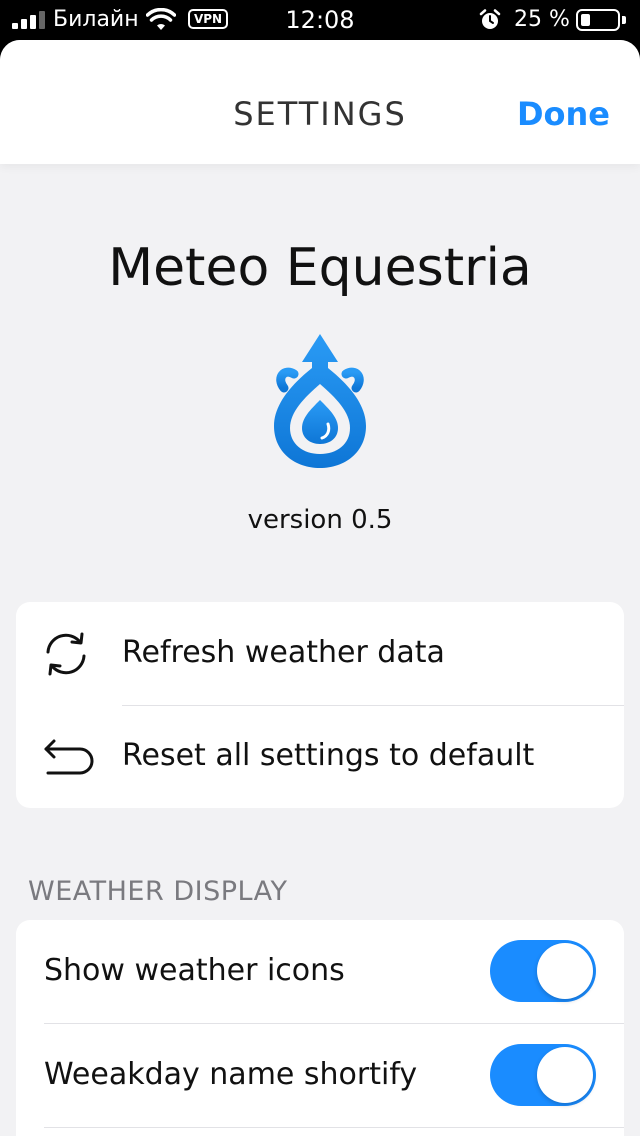 This screenshot has height=1136, width=640. What do you see at coordinates (598, 20) in the screenshot?
I see `battery-icon` at bounding box center [598, 20].